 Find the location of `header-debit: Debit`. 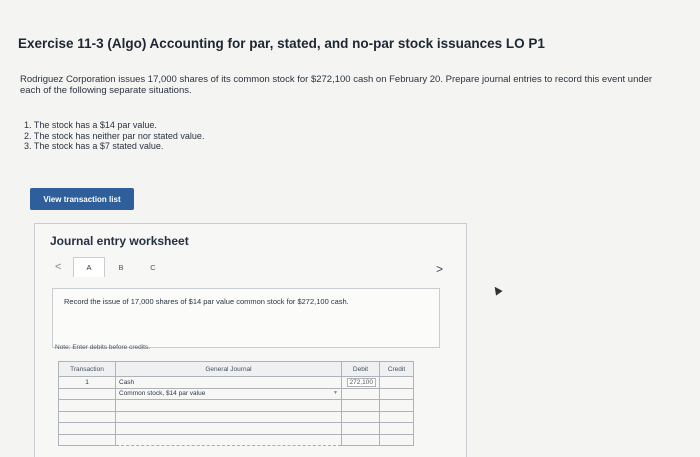

header-debit: Debit is located at coordinates (360, 369).